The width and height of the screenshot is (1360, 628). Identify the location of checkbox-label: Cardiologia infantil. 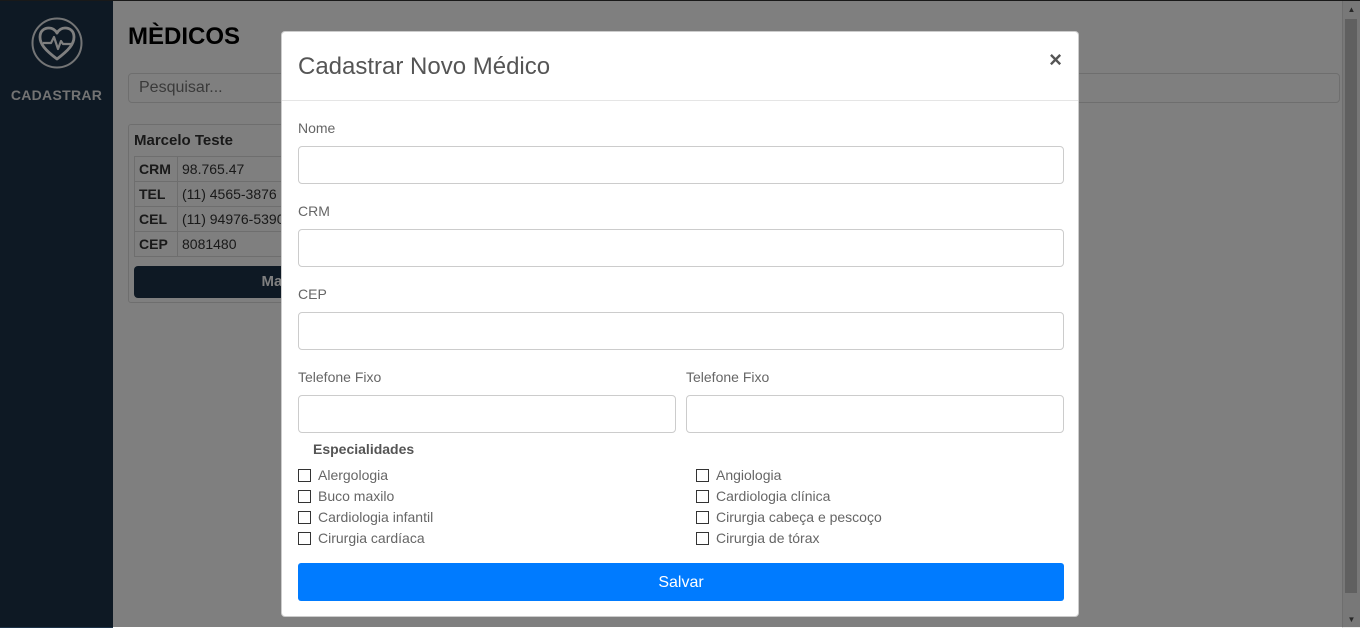
(376, 517).